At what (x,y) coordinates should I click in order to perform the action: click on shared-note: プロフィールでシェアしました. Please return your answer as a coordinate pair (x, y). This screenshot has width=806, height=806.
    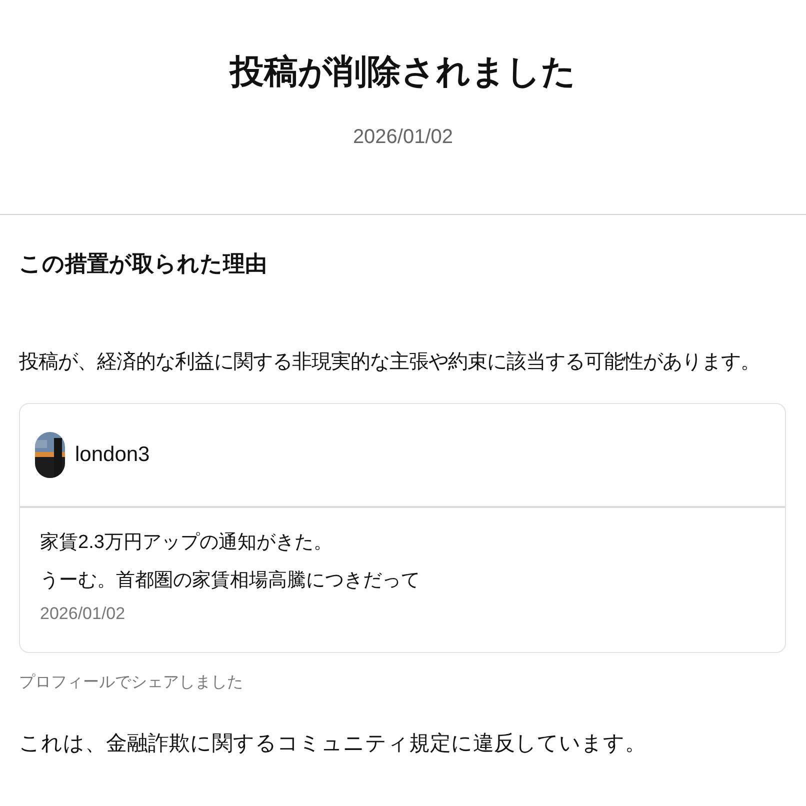
    Looking at the image, I should click on (131, 682).